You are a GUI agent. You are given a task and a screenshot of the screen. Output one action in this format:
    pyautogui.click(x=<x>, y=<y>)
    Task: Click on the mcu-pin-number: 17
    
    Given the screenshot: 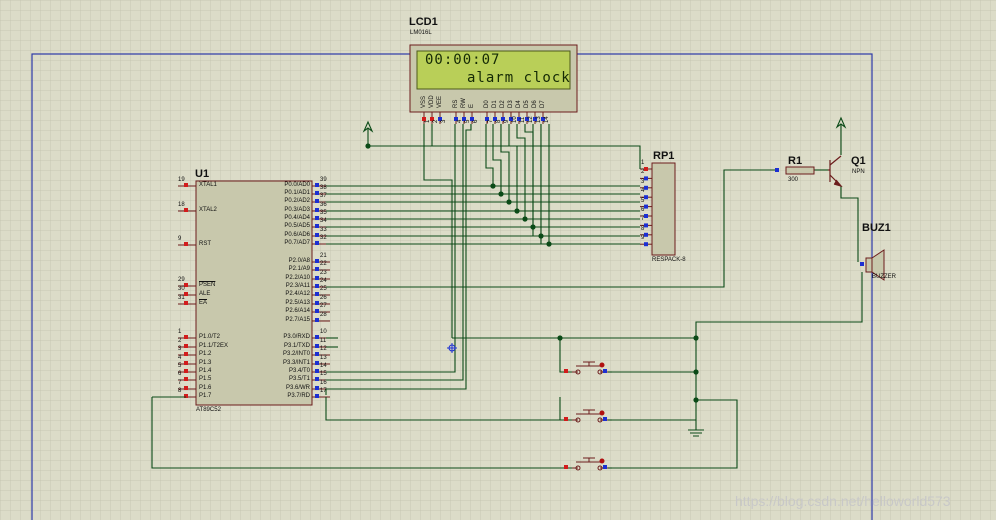 What is the action you would take?
    pyautogui.click(x=323, y=391)
    